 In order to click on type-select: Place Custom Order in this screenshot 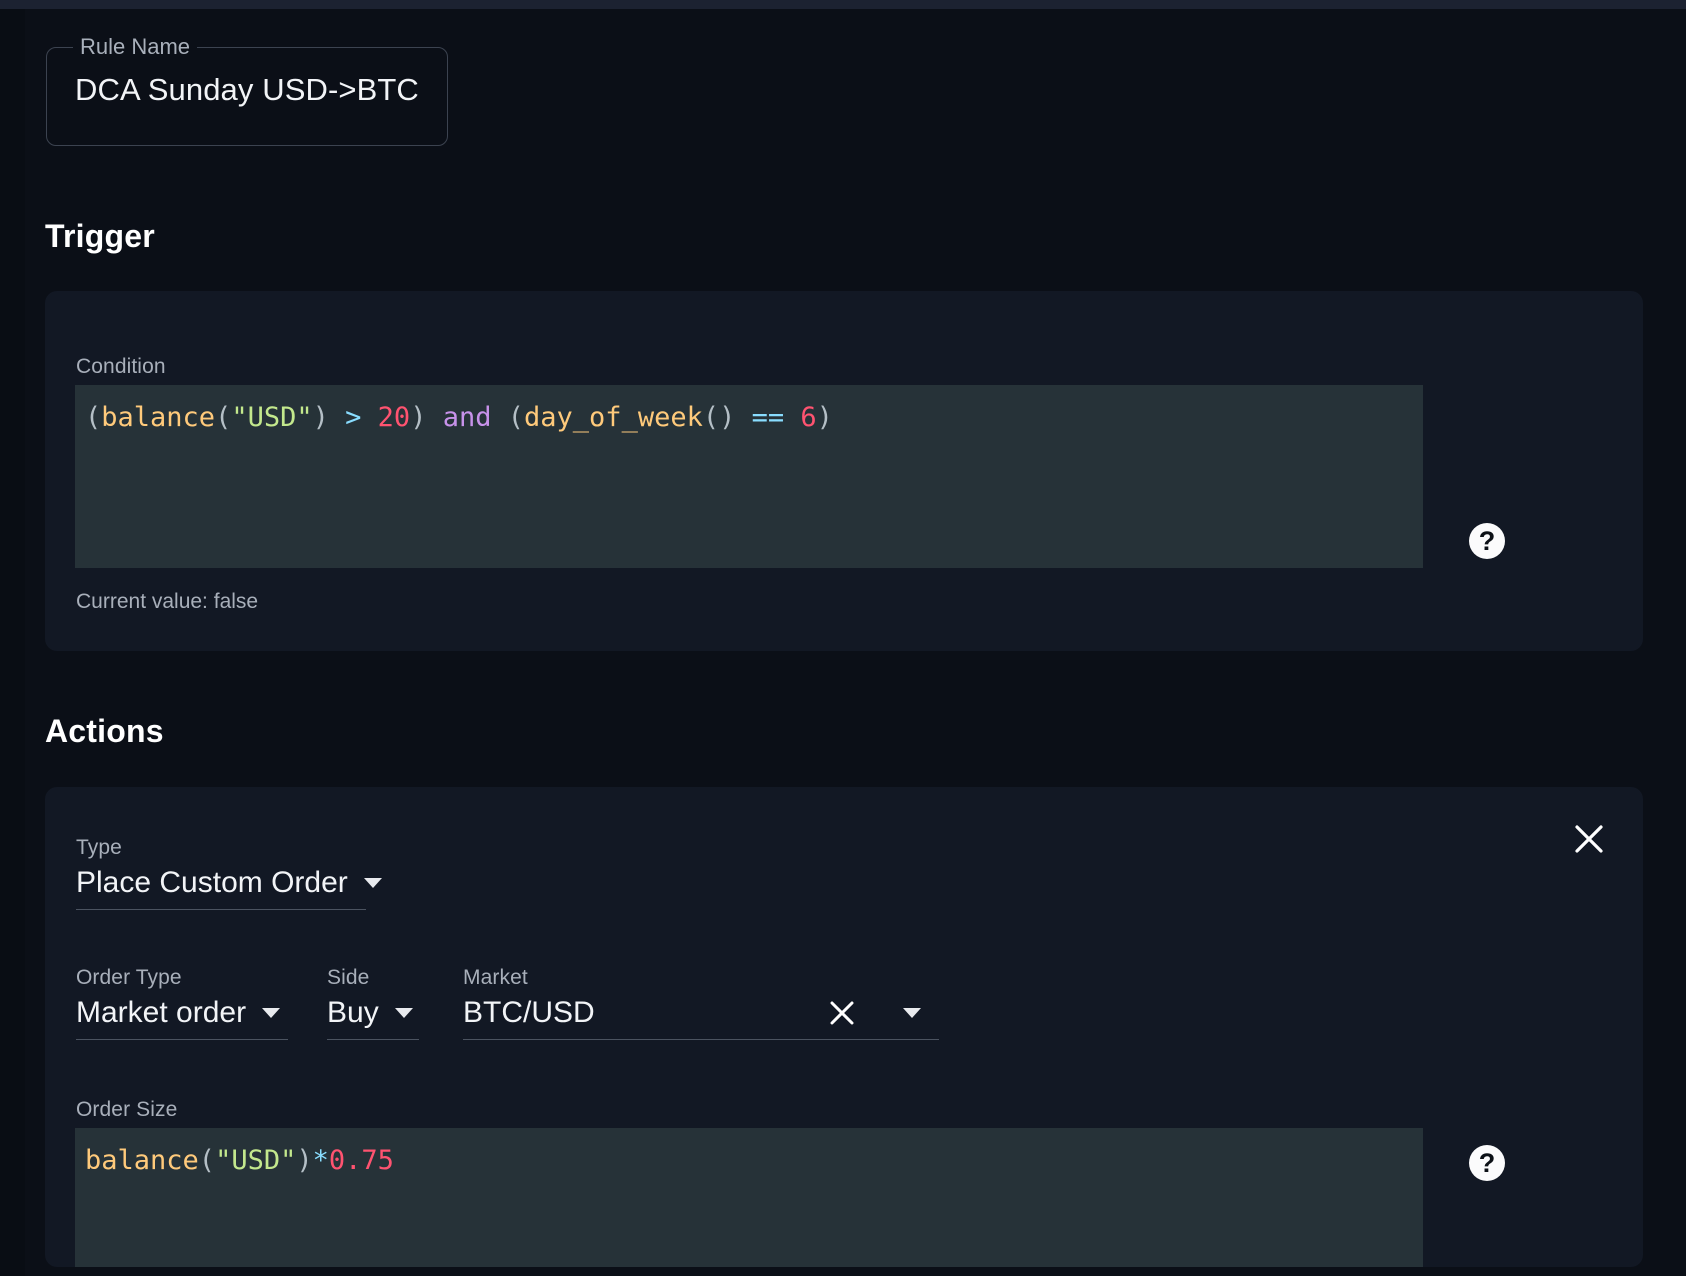, I will do `click(229, 888)`.